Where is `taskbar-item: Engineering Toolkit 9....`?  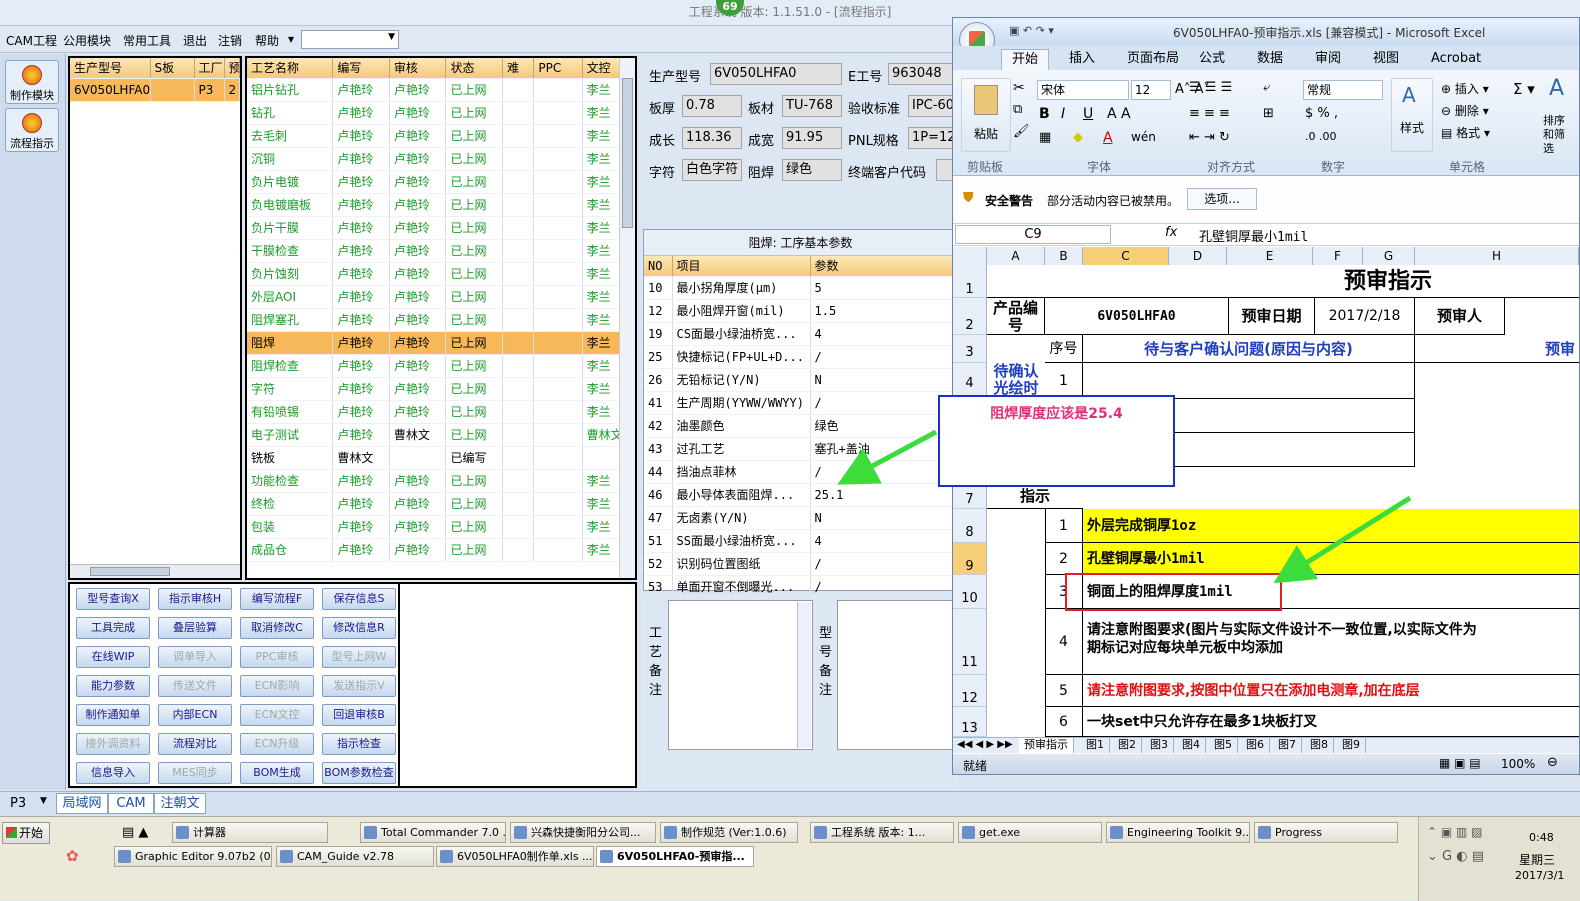 taskbar-item: Engineering Toolkit 9.... is located at coordinates (1178, 832).